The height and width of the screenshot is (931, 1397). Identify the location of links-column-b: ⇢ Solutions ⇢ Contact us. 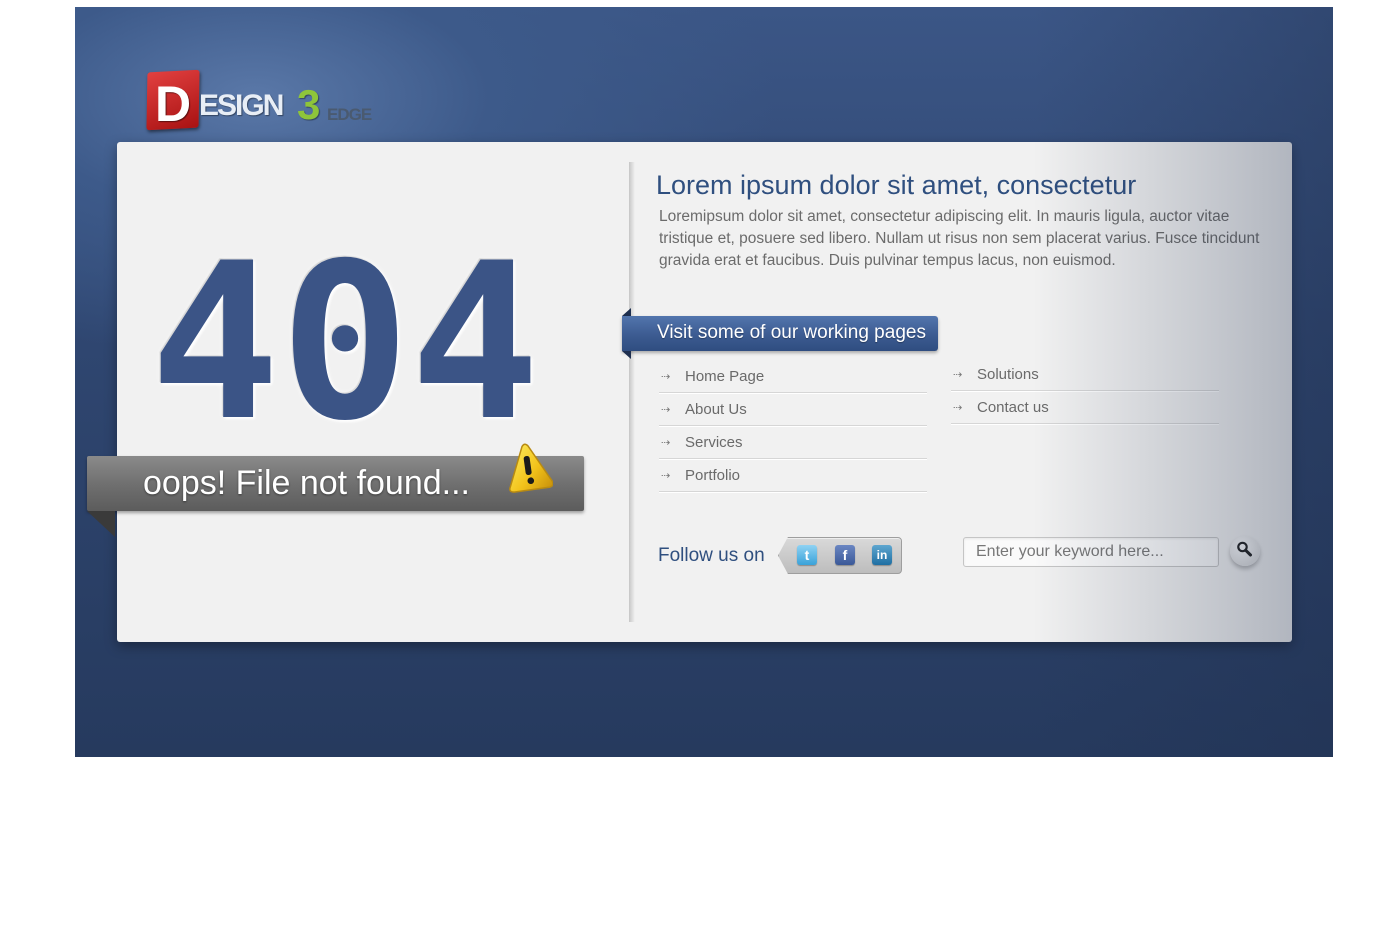
(1085, 391).